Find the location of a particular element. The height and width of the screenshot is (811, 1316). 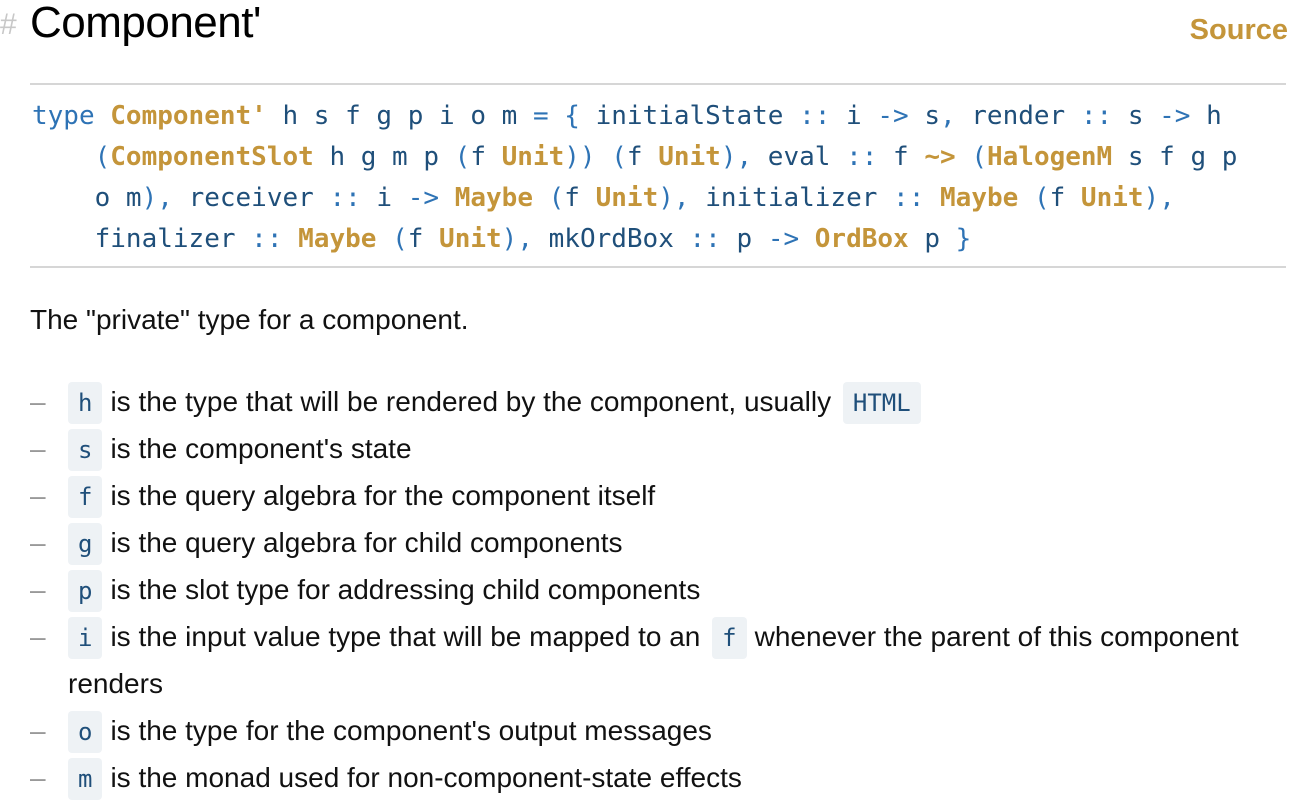

param-code: p is located at coordinates (85, 591).